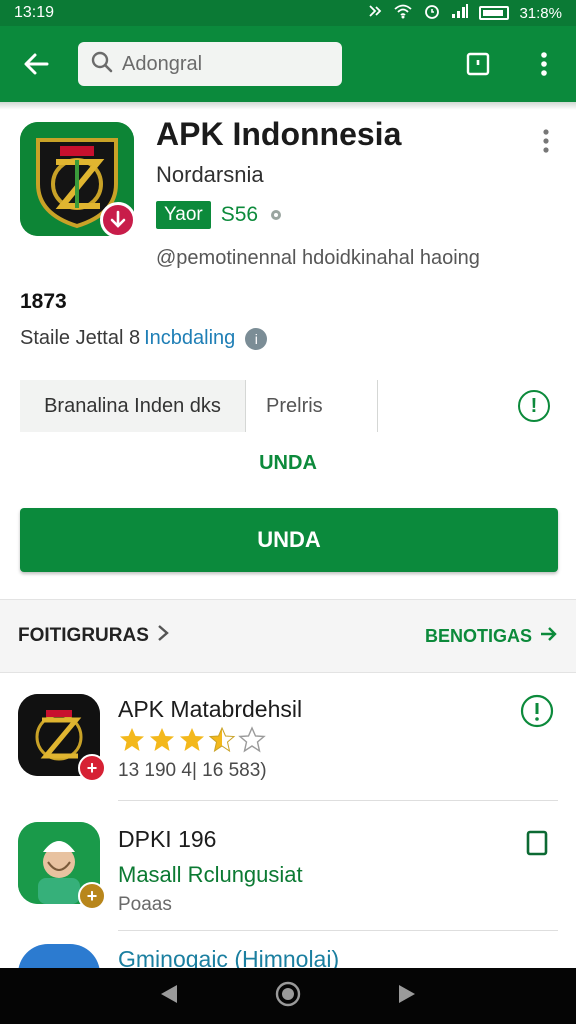 Image resolution: width=576 pixels, height=1024 pixels. I want to click on tag-row: Yaor S56, so click(220, 215).